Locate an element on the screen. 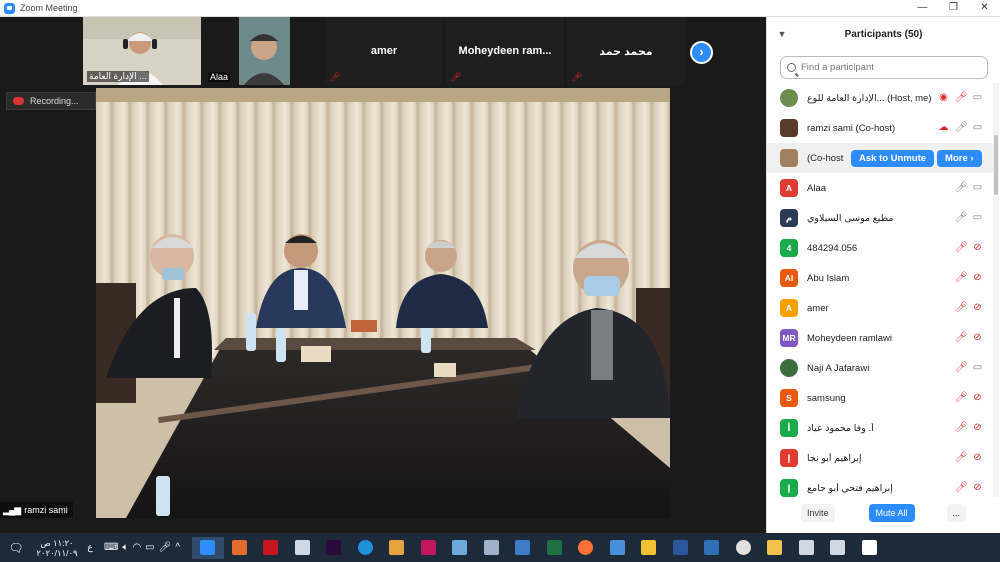 The width and height of the screenshot is (1000, 562). signal-strength-icon: ▂▄▆ is located at coordinates (12, 509).